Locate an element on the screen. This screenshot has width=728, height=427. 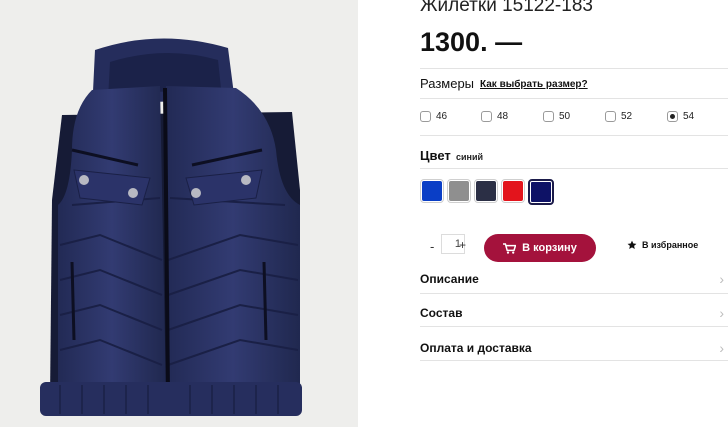
size-radio-selected is located at coordinates (672, 116).